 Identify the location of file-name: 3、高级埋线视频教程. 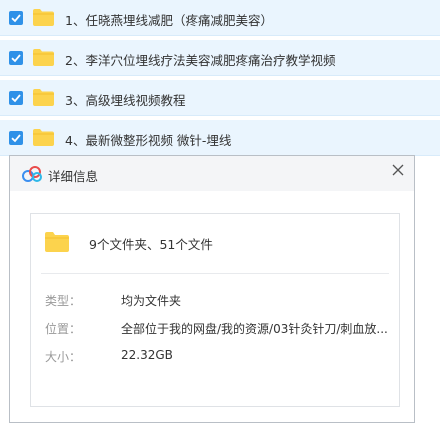
(125, 99).